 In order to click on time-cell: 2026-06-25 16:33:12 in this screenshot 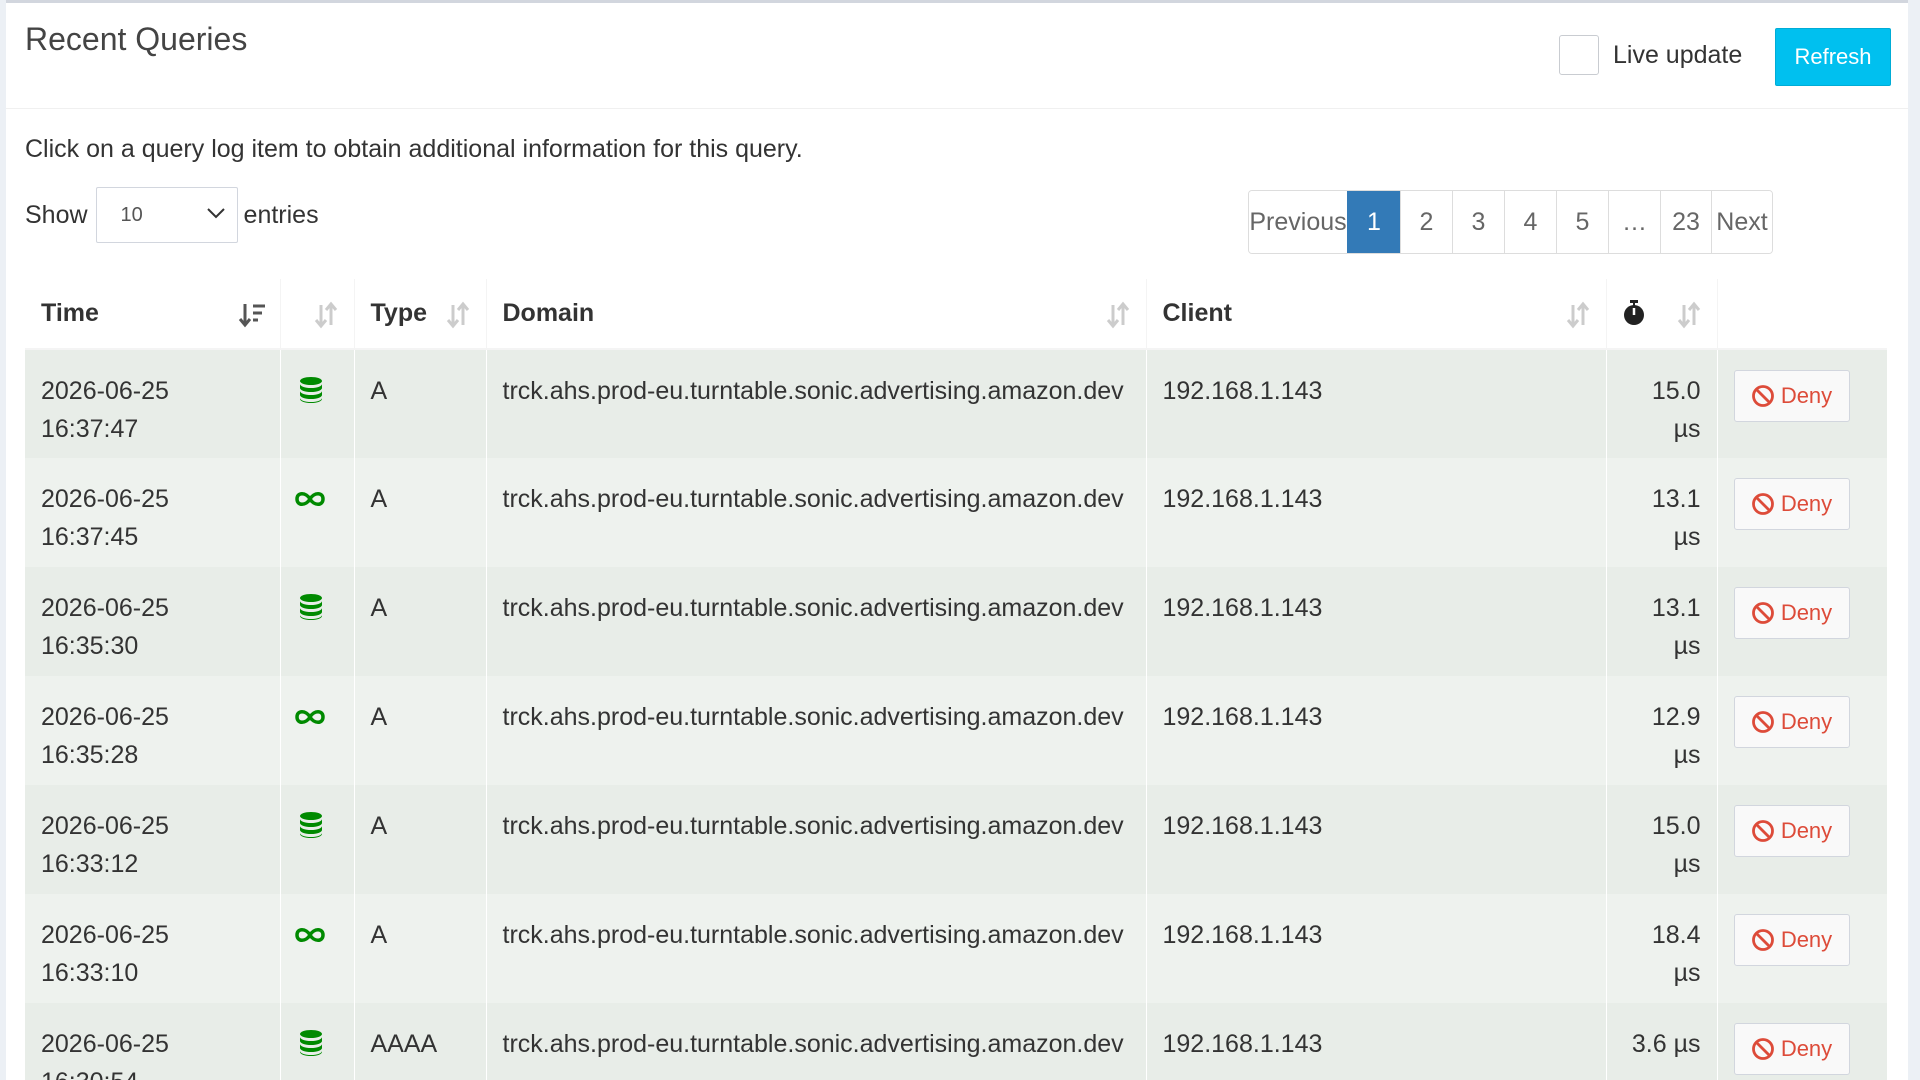, I will do `click(153, 839)`.